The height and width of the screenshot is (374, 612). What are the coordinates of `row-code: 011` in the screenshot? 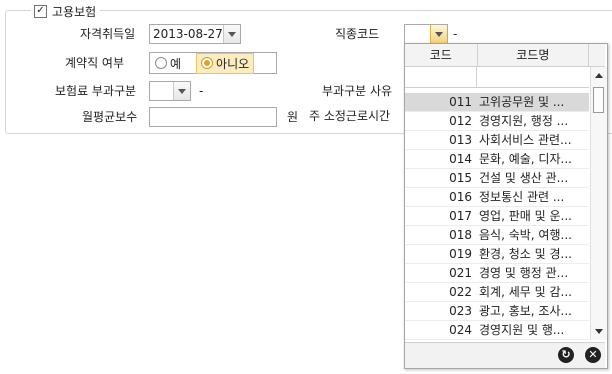 It's located at (460, 102).